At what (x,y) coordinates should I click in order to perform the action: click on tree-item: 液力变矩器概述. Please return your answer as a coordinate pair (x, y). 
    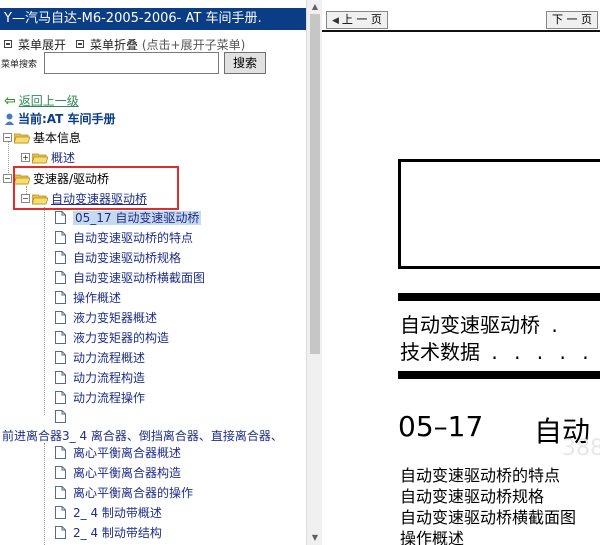
    Looking at the image, I should click on (106, 318).